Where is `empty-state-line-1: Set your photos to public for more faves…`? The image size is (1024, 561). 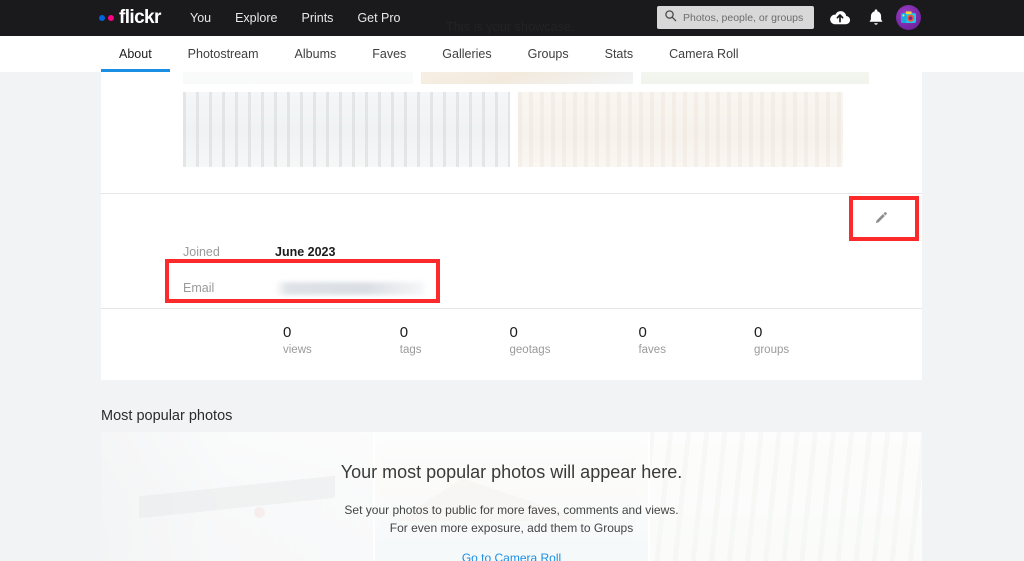 empty-state-line-1: Set your photos to public for more faves… is located at coordinates (511, 510).